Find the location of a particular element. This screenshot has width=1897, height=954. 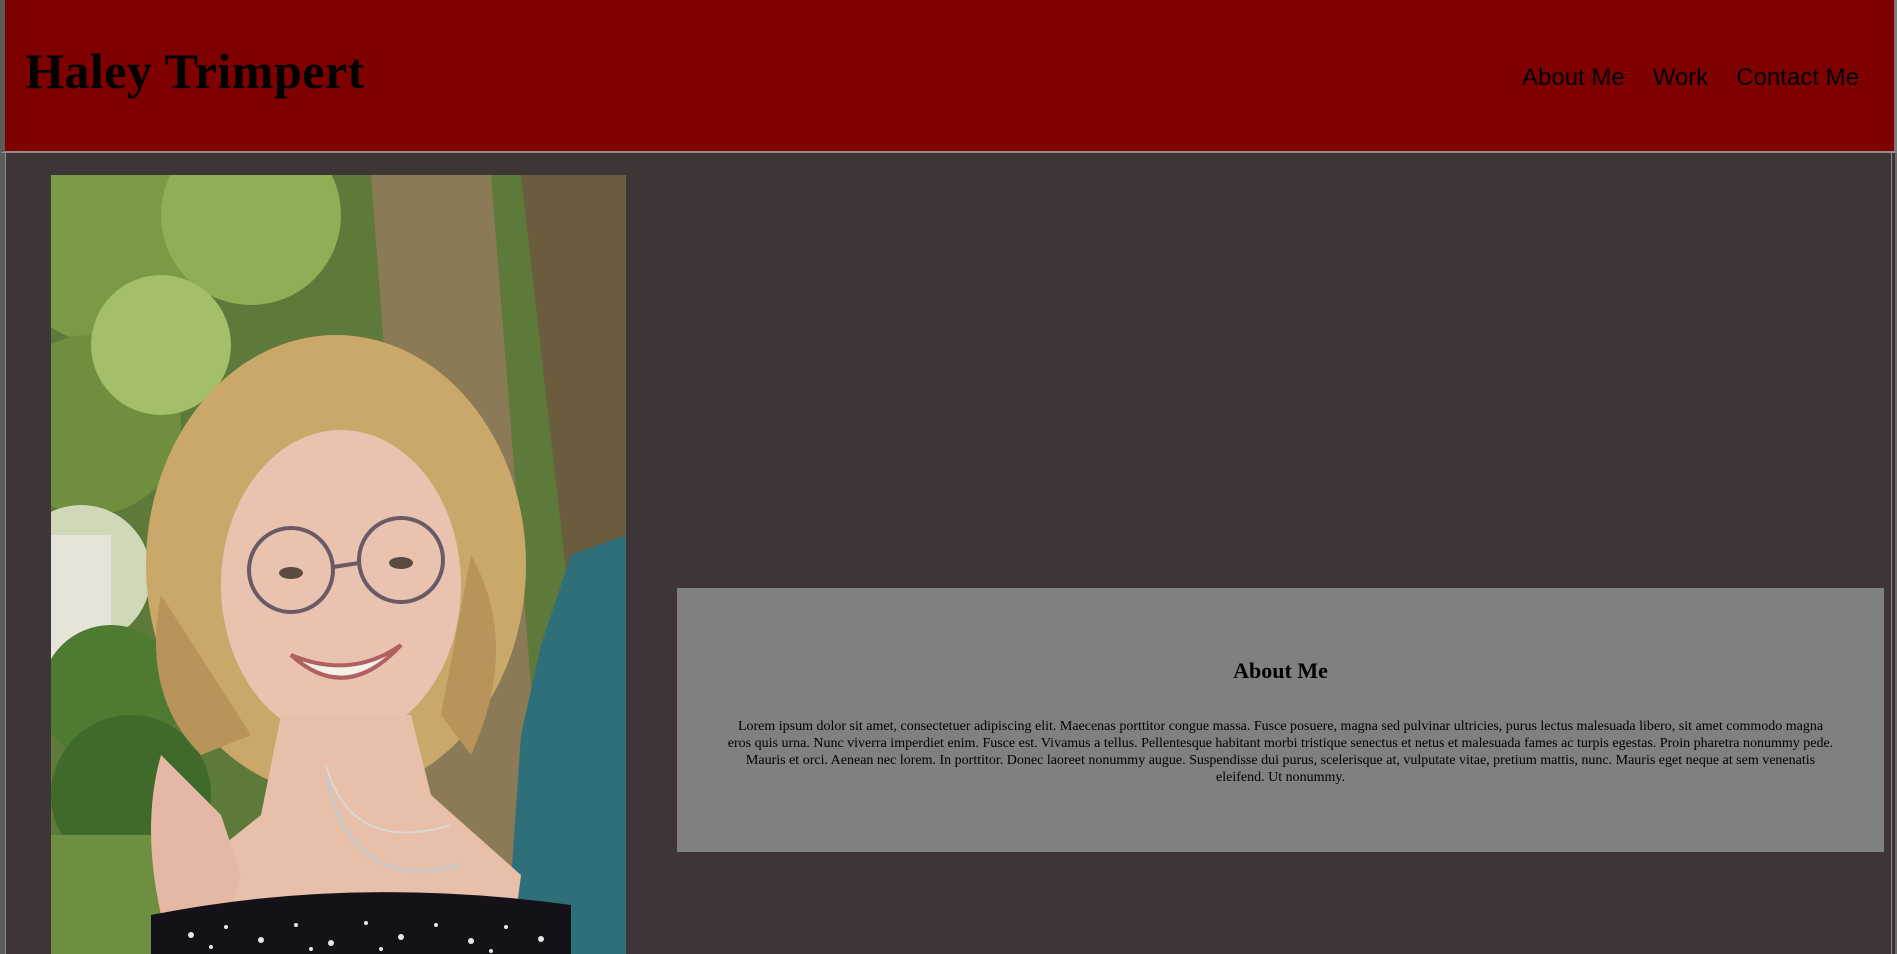

about-me-heading: About Me is located at coordinates (1280, 670).